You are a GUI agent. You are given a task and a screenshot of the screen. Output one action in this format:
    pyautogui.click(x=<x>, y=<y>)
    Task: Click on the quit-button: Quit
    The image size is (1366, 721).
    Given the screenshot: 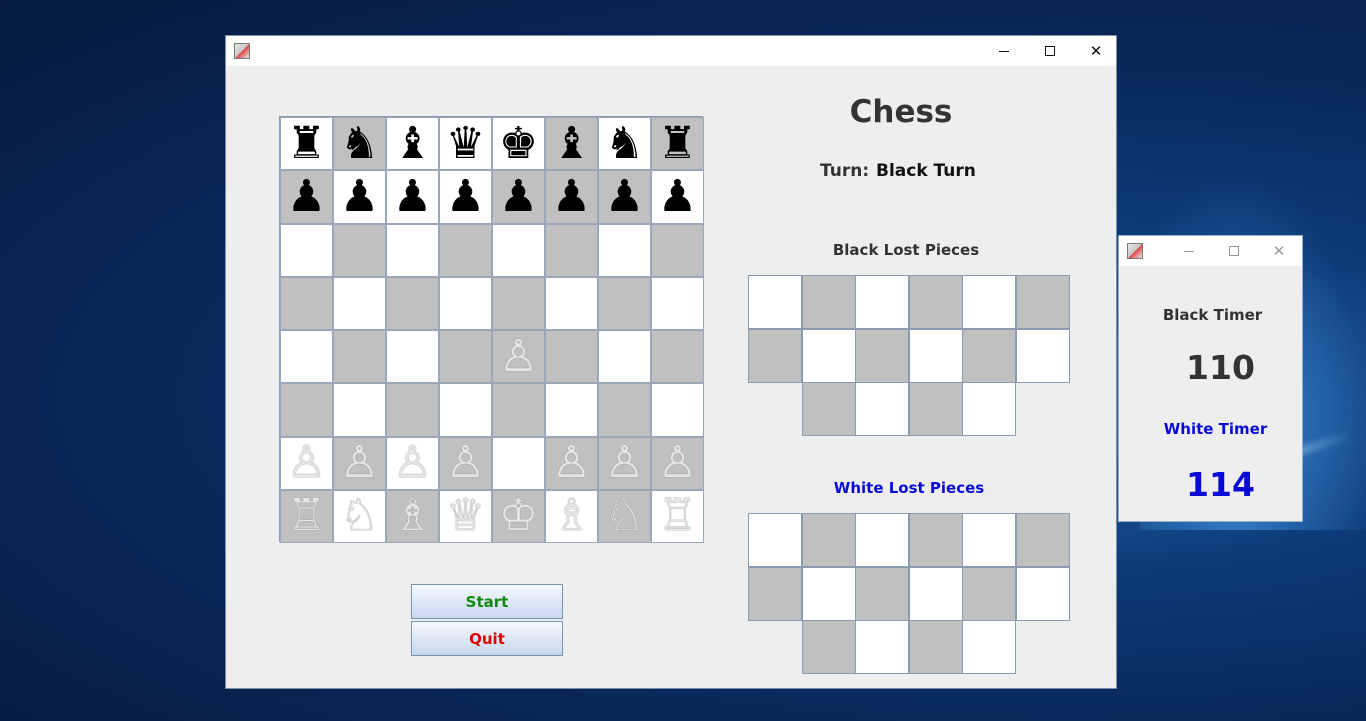 What is the action you would take?
    pyautogui.click(x=487, y=638)
    